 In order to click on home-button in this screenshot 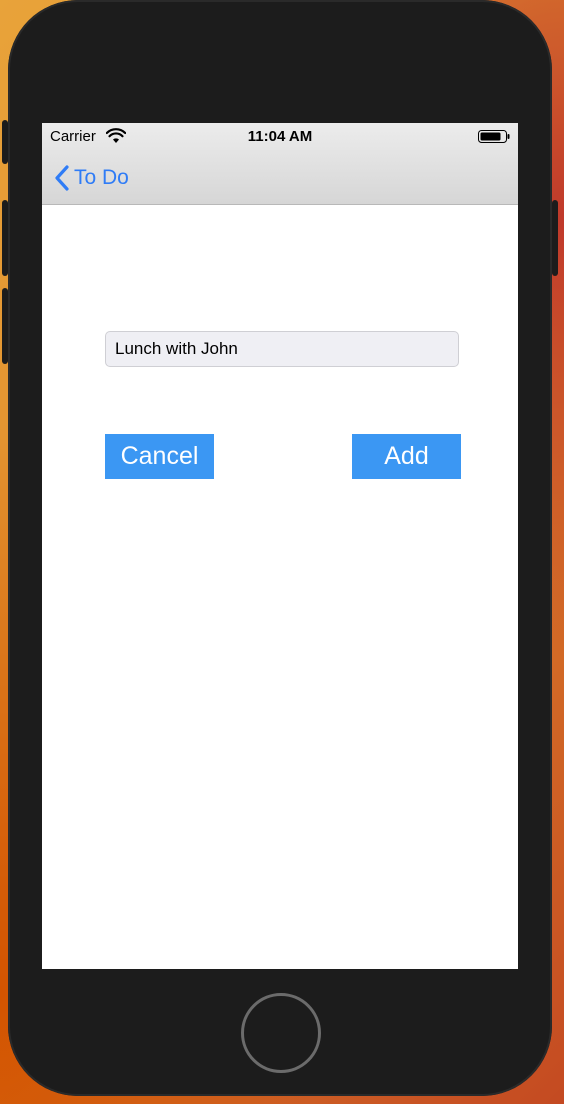, I will do `click(281, 1033)`.